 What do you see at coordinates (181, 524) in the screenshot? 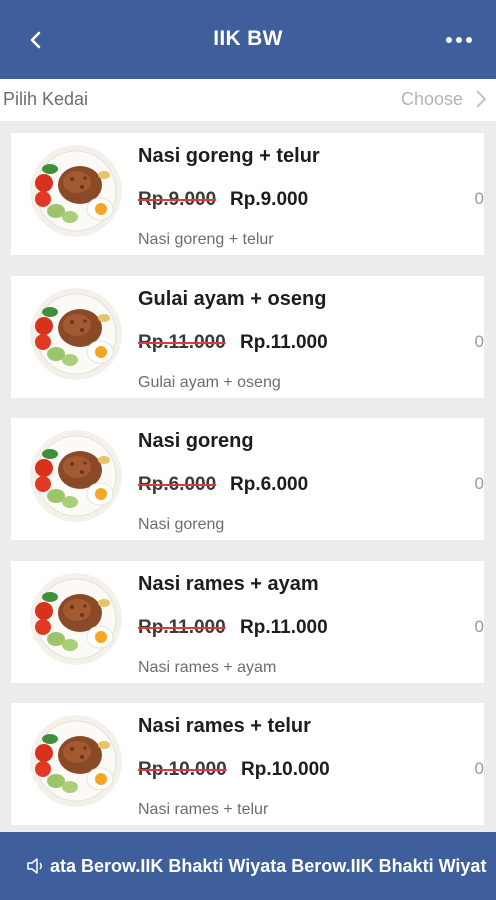
I see `item-description: Nasi goreng` at bounding box center [181, 524].